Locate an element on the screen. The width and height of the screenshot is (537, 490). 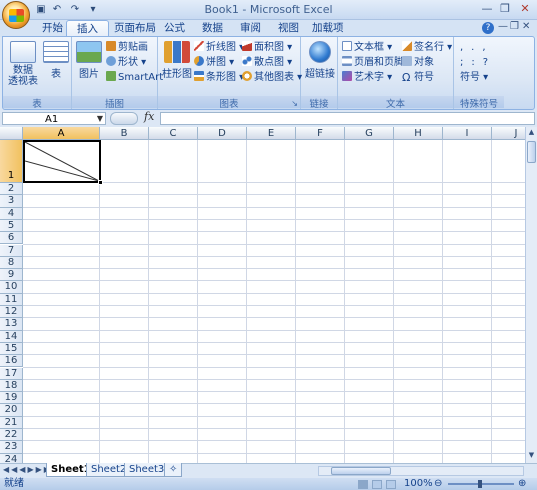
column-header-g: G is located at coordinates (369, 133).